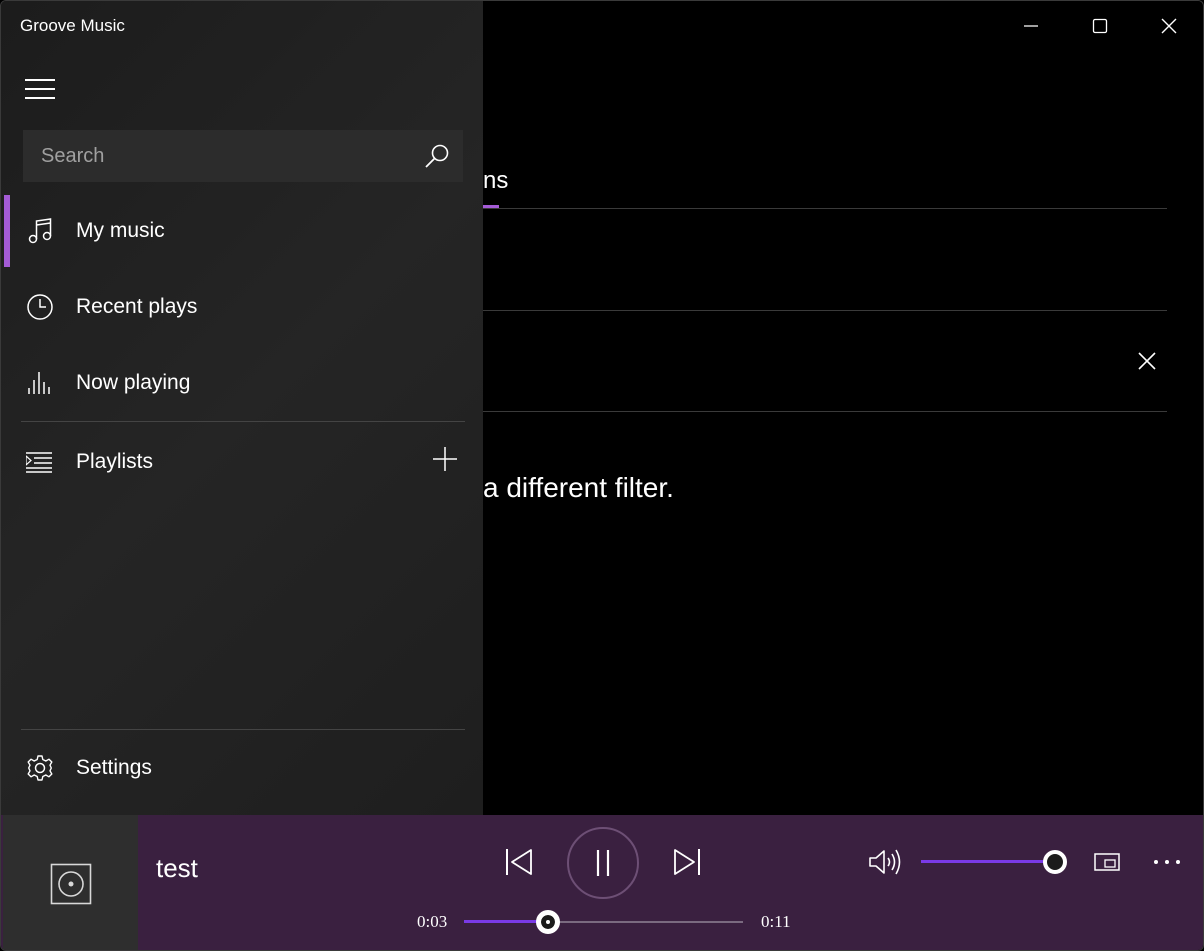  I want to click on minimize-button, so click(1030, 26).